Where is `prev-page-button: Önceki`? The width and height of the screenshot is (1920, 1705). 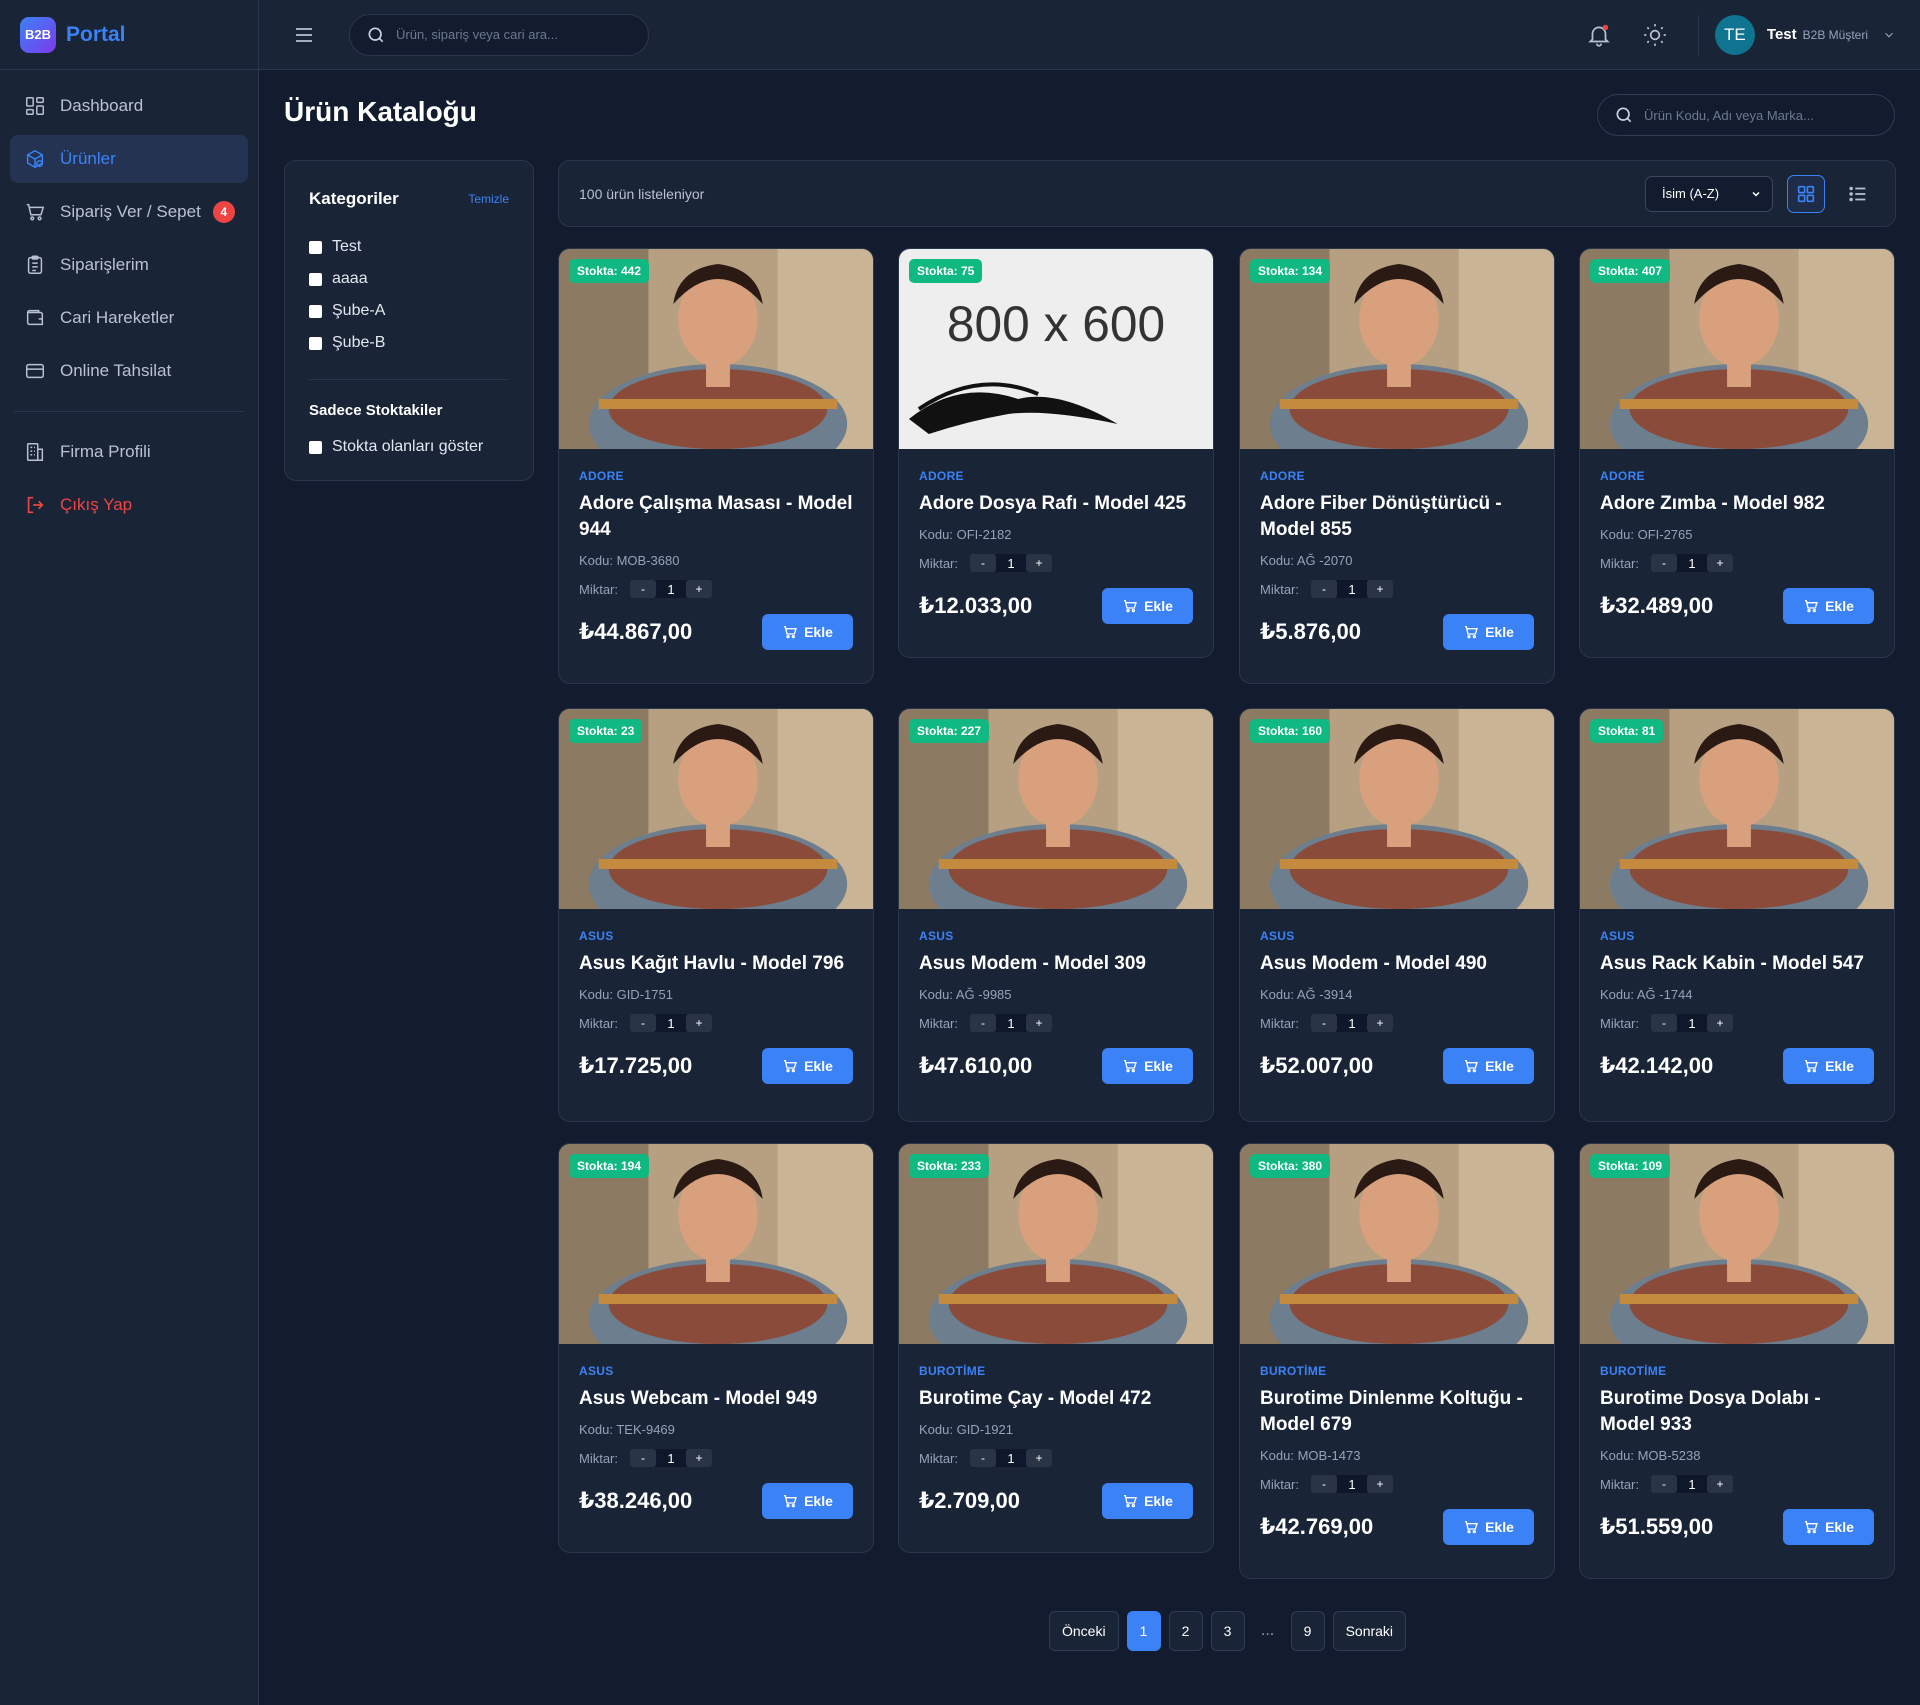
prev-page-button: Önceki is located at coordinates (1084, 1631).